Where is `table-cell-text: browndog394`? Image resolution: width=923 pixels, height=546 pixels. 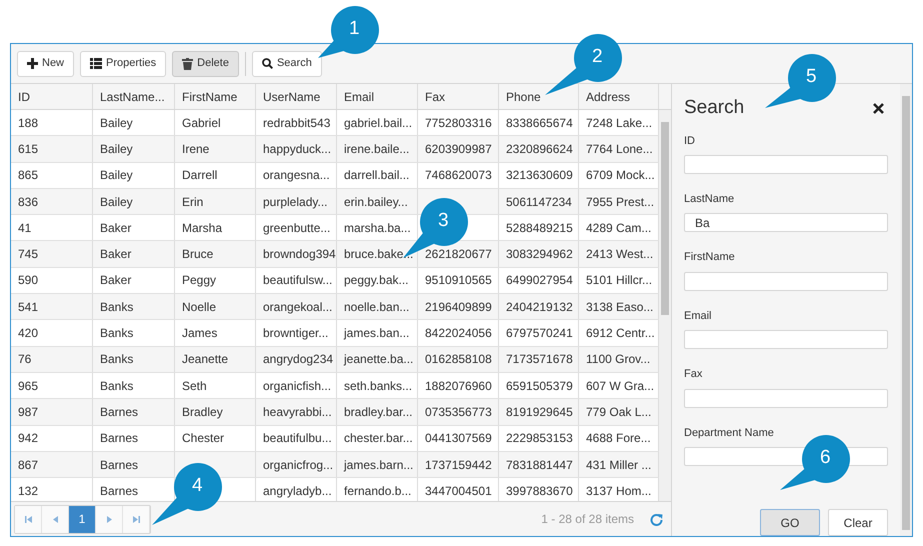 table-cell-text: browndog394 is located at coordinates (299, 255).